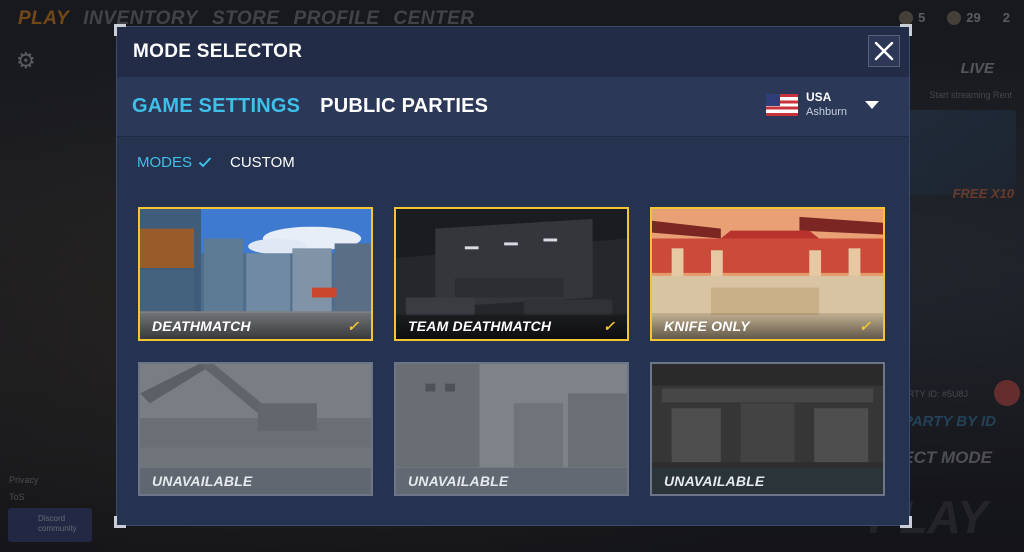 This screenshot has height=552, width=1024. I want to click on mode-card-team-deathmatch: TEAM DEATHMATCH ✓, so click(511, 274).